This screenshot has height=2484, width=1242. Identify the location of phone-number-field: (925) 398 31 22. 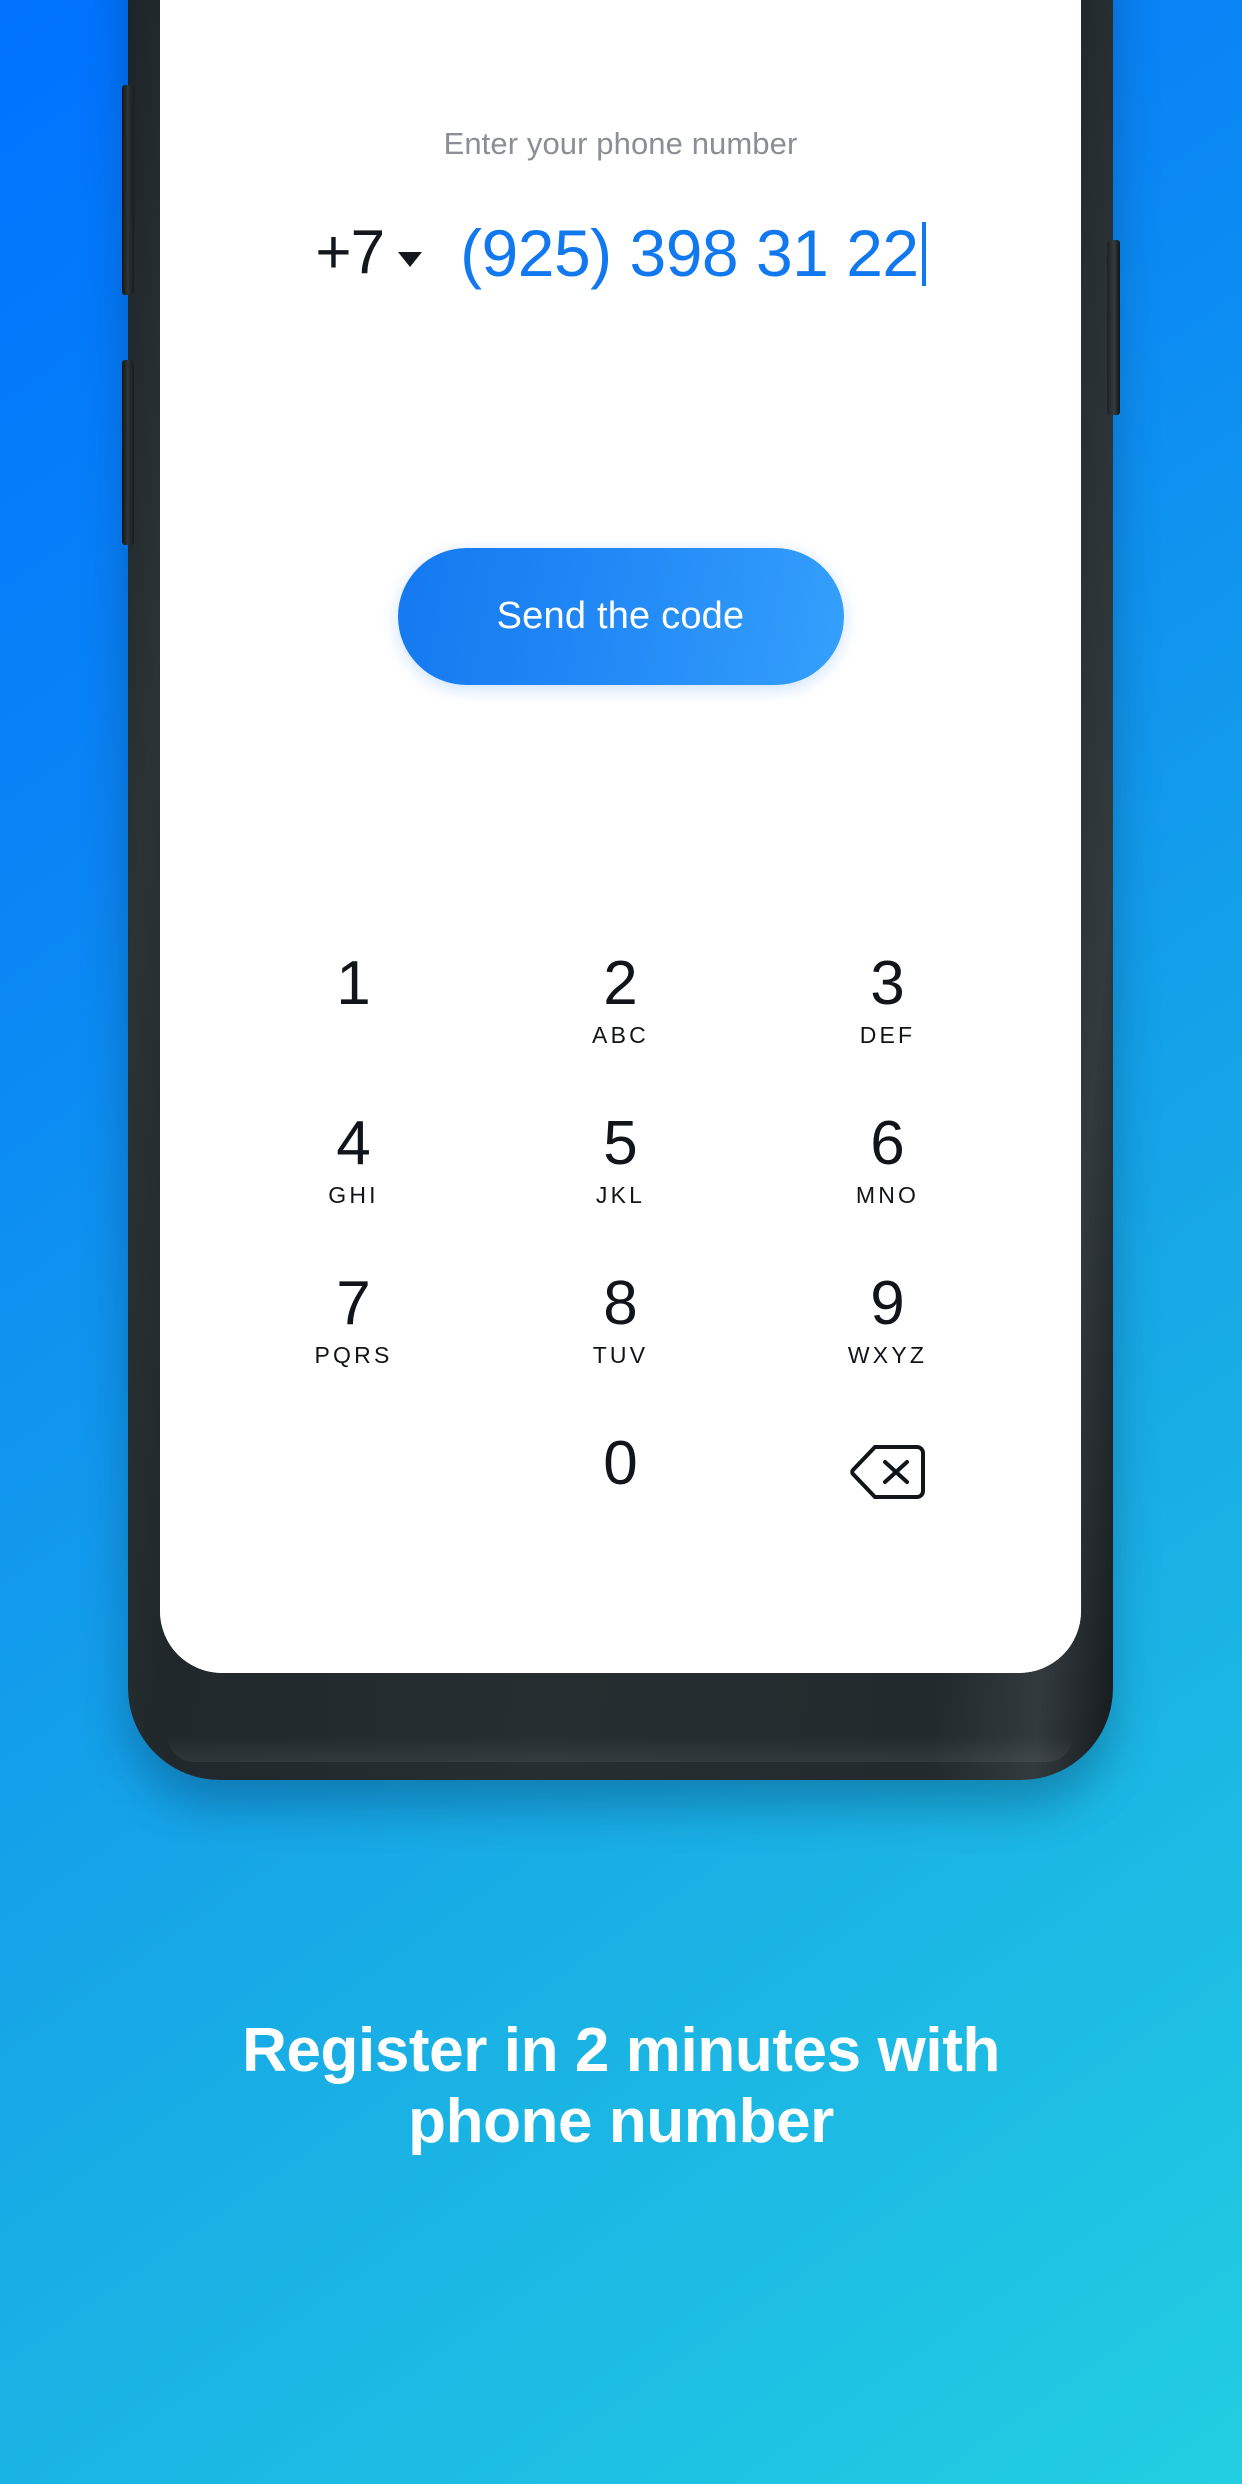
(693, 253).